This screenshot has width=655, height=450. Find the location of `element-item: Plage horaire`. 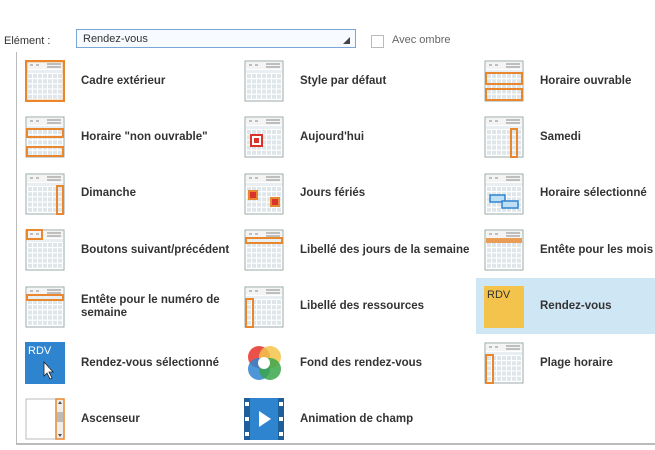

element-item: Plage horaire is located at coordinates (565, 362).